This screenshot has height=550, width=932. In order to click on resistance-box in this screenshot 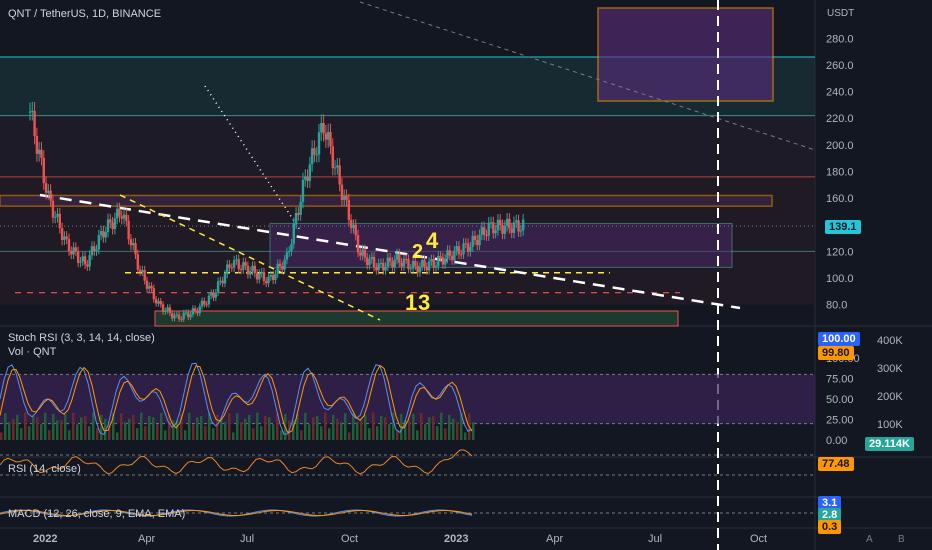, I will do `click(386, 200)`.